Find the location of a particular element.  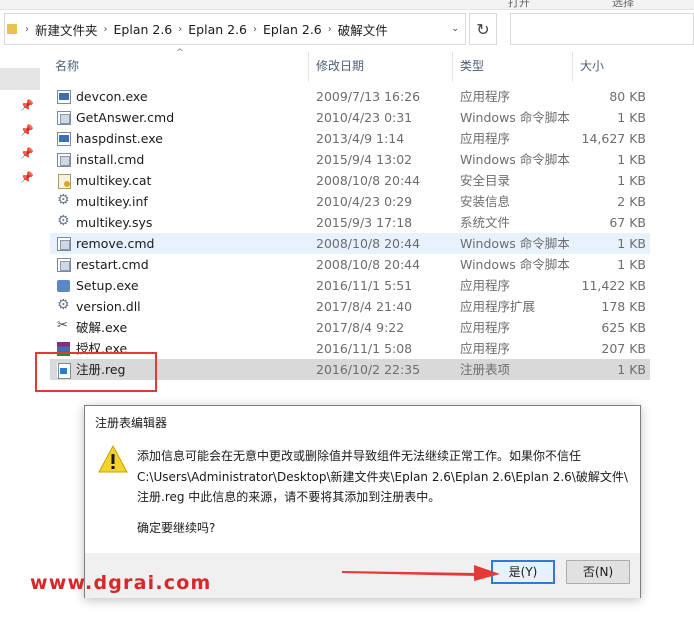

breadcrumb-item-current: 破解文件 is located at coordinates (363, 29).